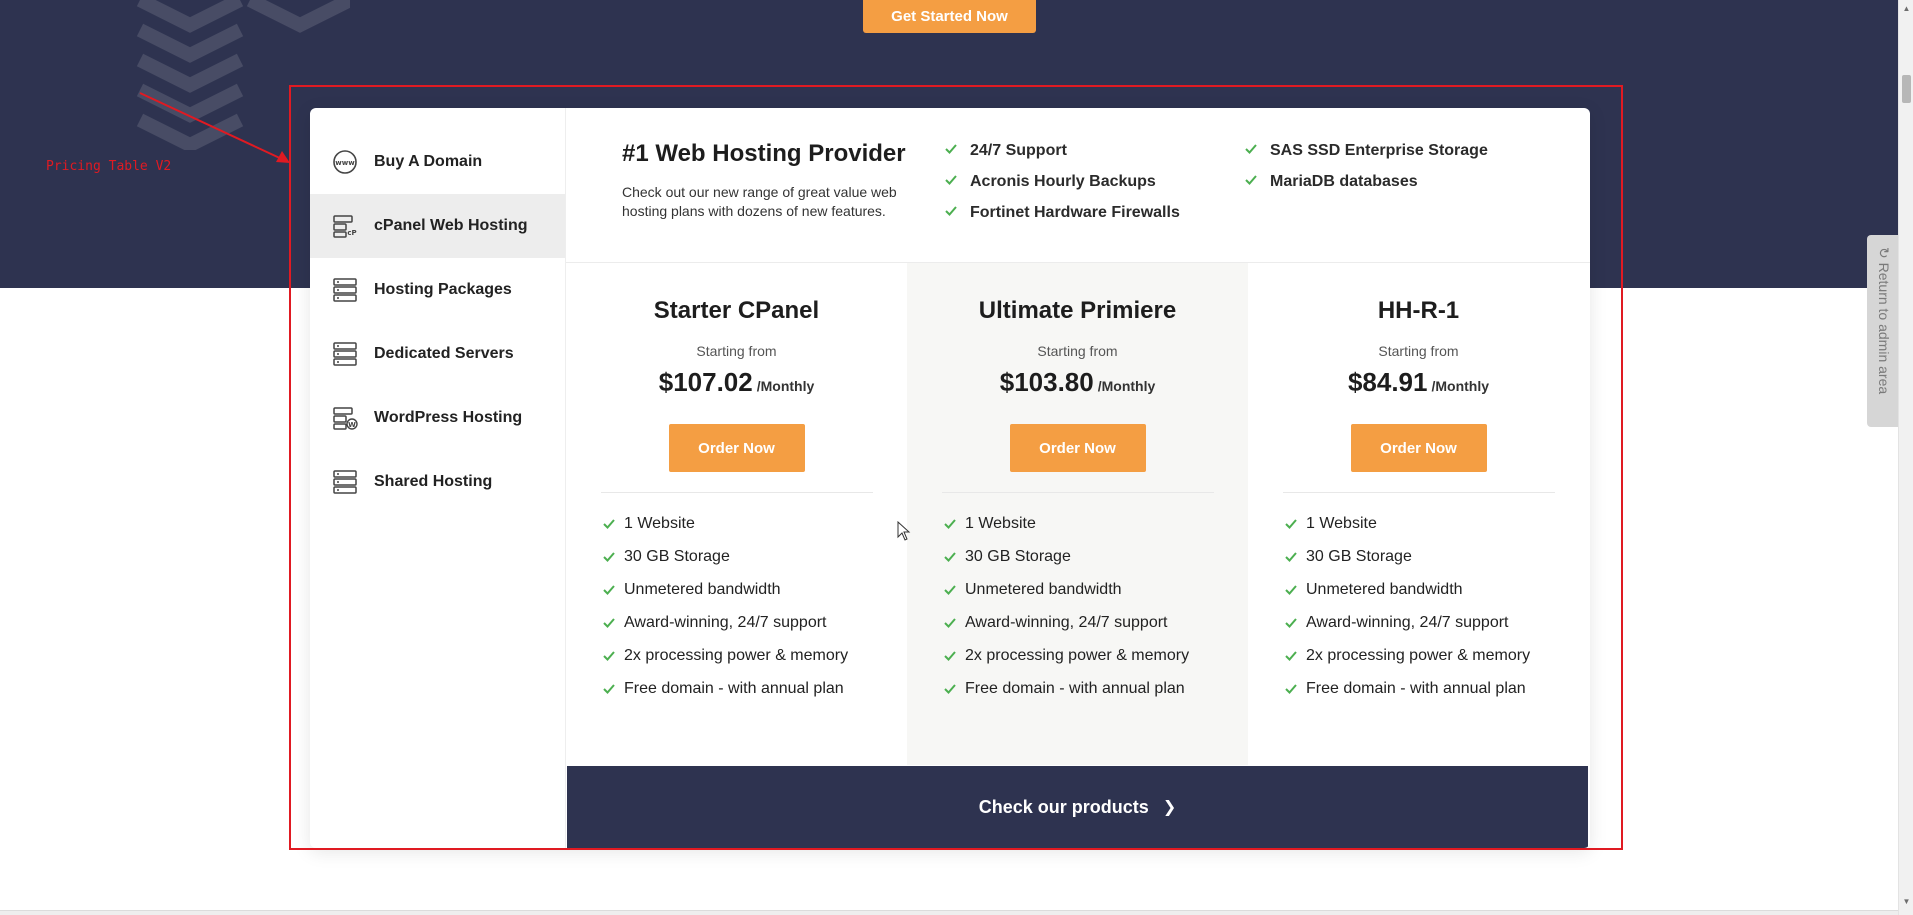 The image size is (1913, 915). Describe the element at coordinates (1906, 8) in the screenshot. I see `scroll-up-icon: ▲` at that location.